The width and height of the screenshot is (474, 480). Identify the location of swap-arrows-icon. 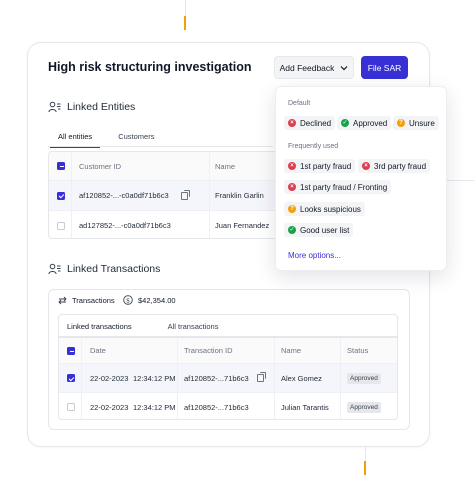
(62, 300).